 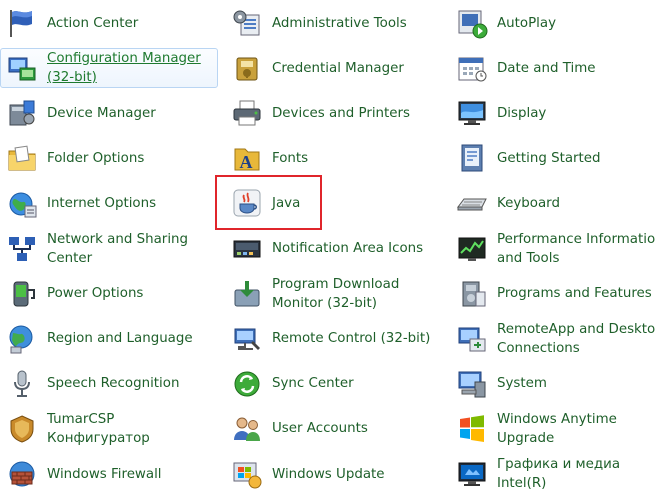 I want to click on credential-manager-icon, so click(x=247, y=68).